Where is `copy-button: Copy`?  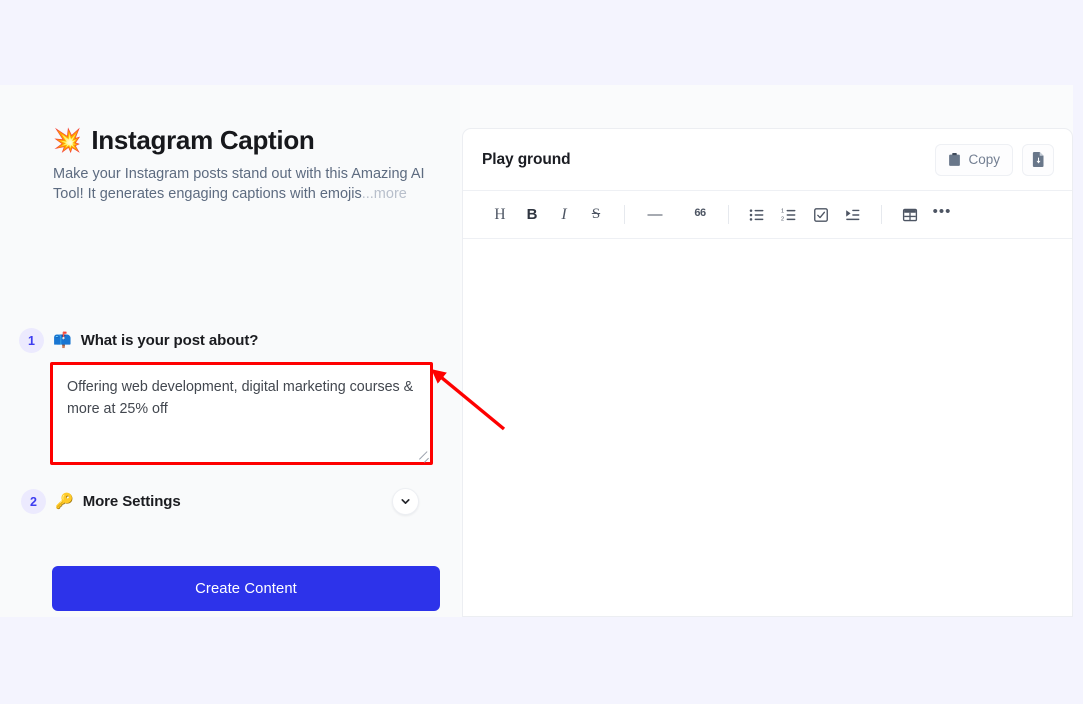
copy-button: Copy is located at coordinates (974, 159).